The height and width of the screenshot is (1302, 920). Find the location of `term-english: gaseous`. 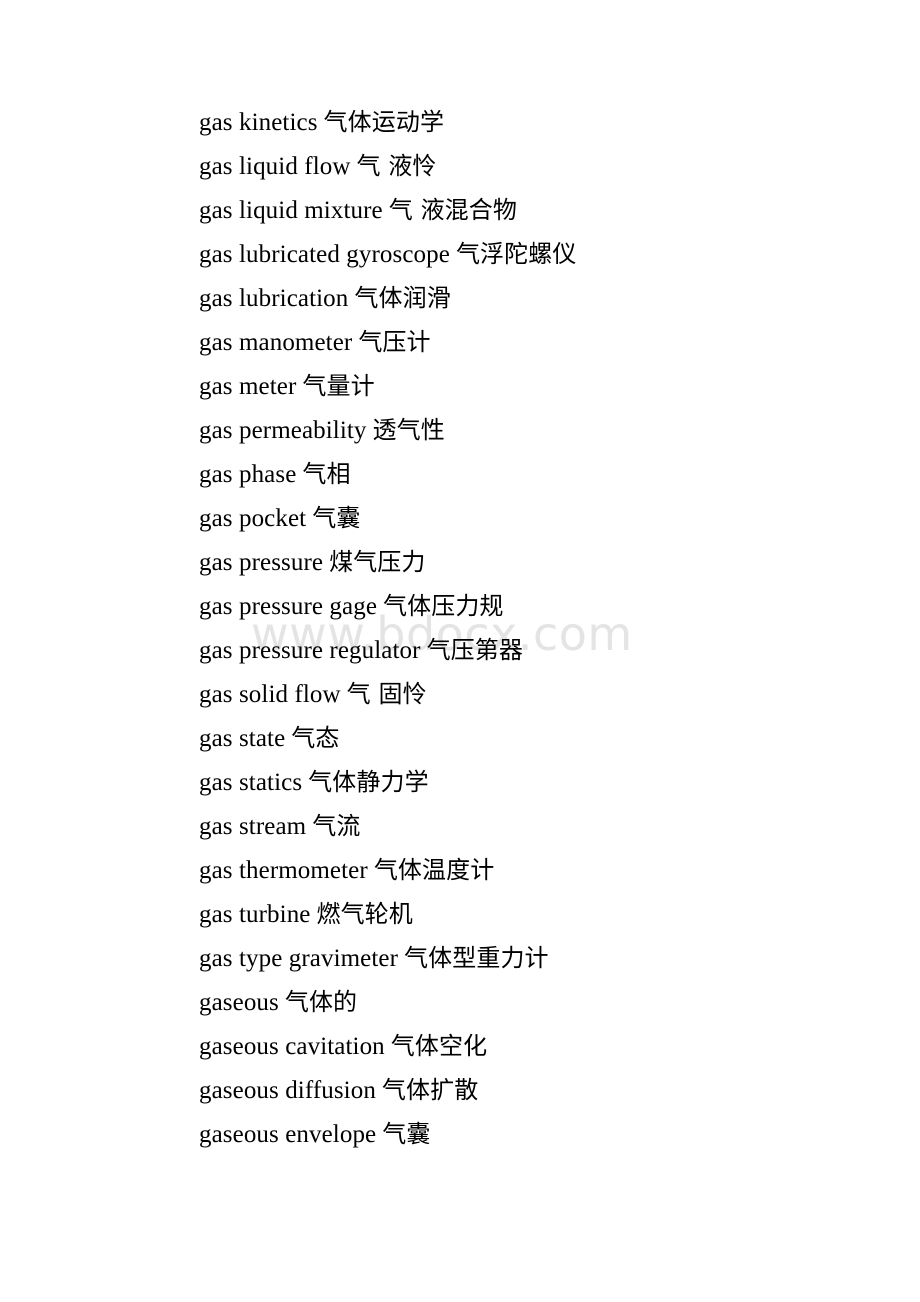

term-english: gaseous is located at coordinates (239, 1002).